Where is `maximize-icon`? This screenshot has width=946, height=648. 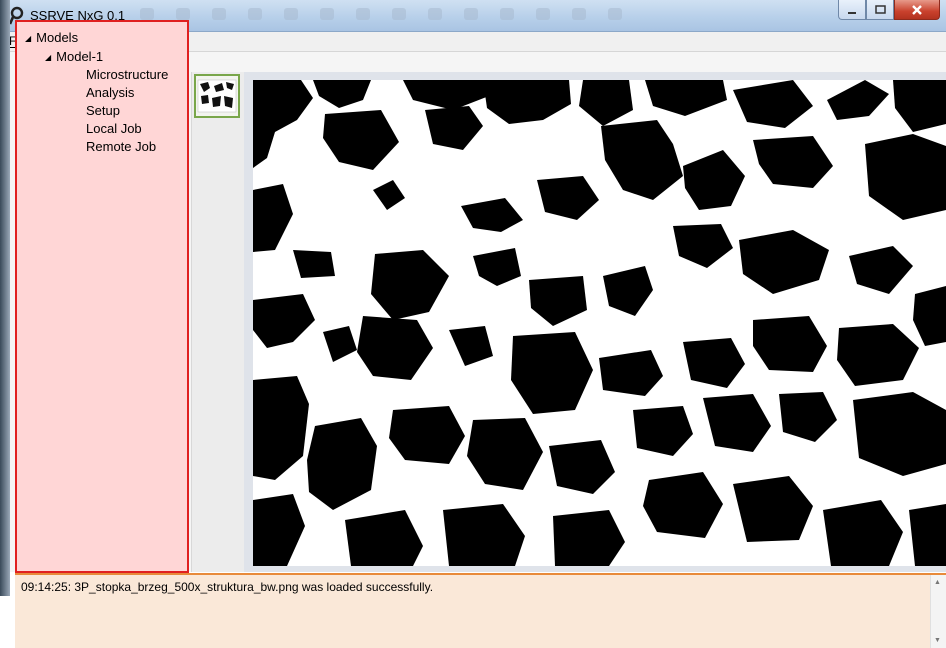
maximize-icon is located at coordinates (880, 9).